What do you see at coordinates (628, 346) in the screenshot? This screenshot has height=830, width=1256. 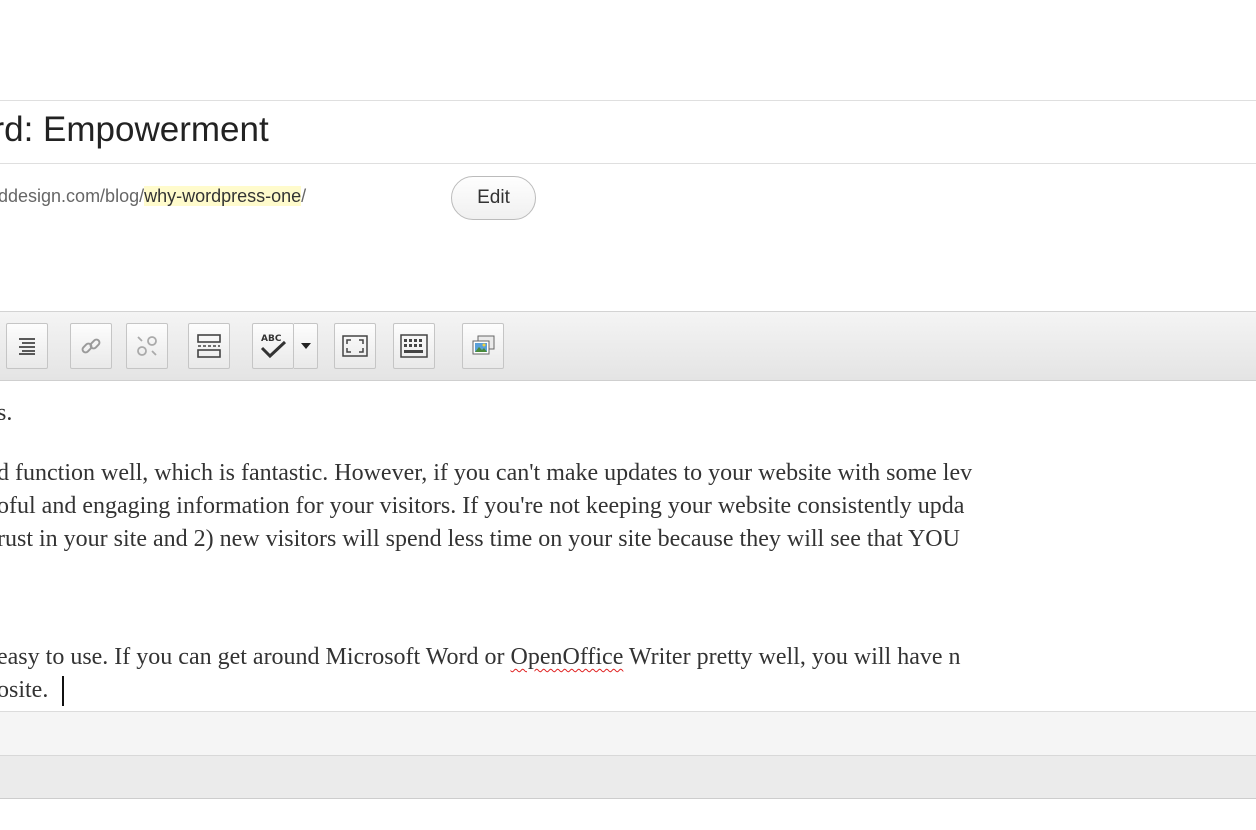 I see `editor-toolbar: ABC` at bounding box center [628, 346].